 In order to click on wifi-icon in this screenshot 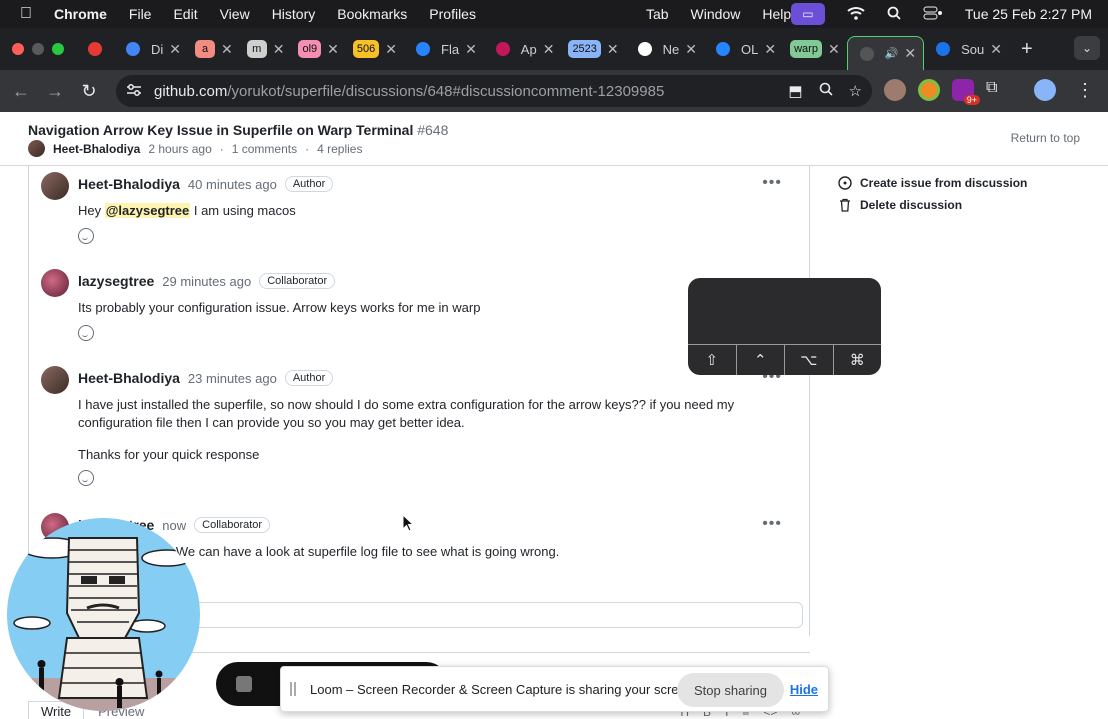, I will do `click(856, 14)`.